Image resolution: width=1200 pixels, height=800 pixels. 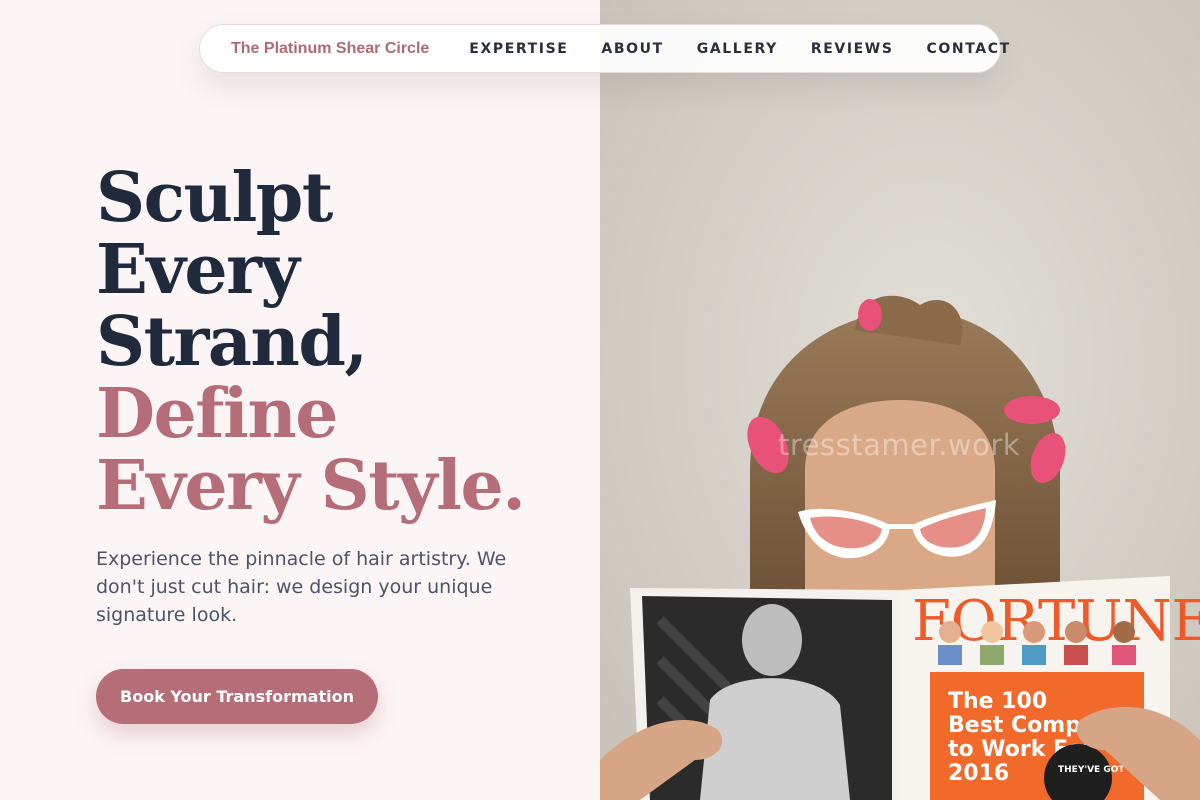 What do you see at coordinates (978, 773) in the screenshot?
I see `svg-text: 2016` at bounding box center [978, 773].